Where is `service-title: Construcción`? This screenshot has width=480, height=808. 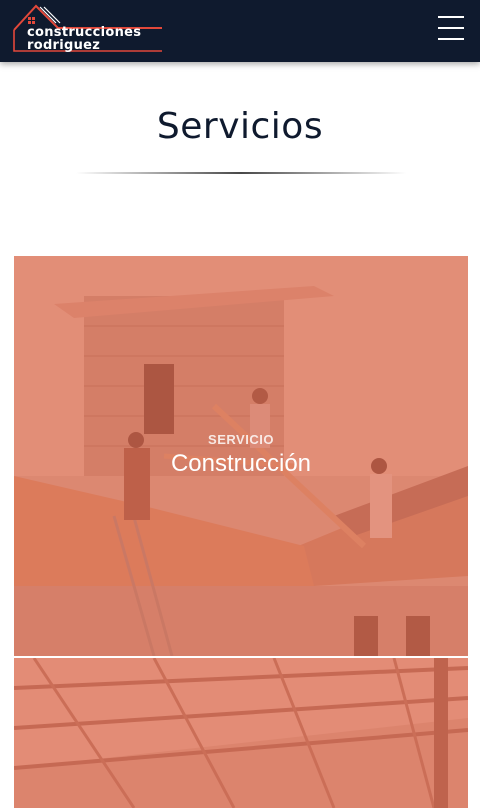 service-title: Construcción is located at coordinates (241, 463).